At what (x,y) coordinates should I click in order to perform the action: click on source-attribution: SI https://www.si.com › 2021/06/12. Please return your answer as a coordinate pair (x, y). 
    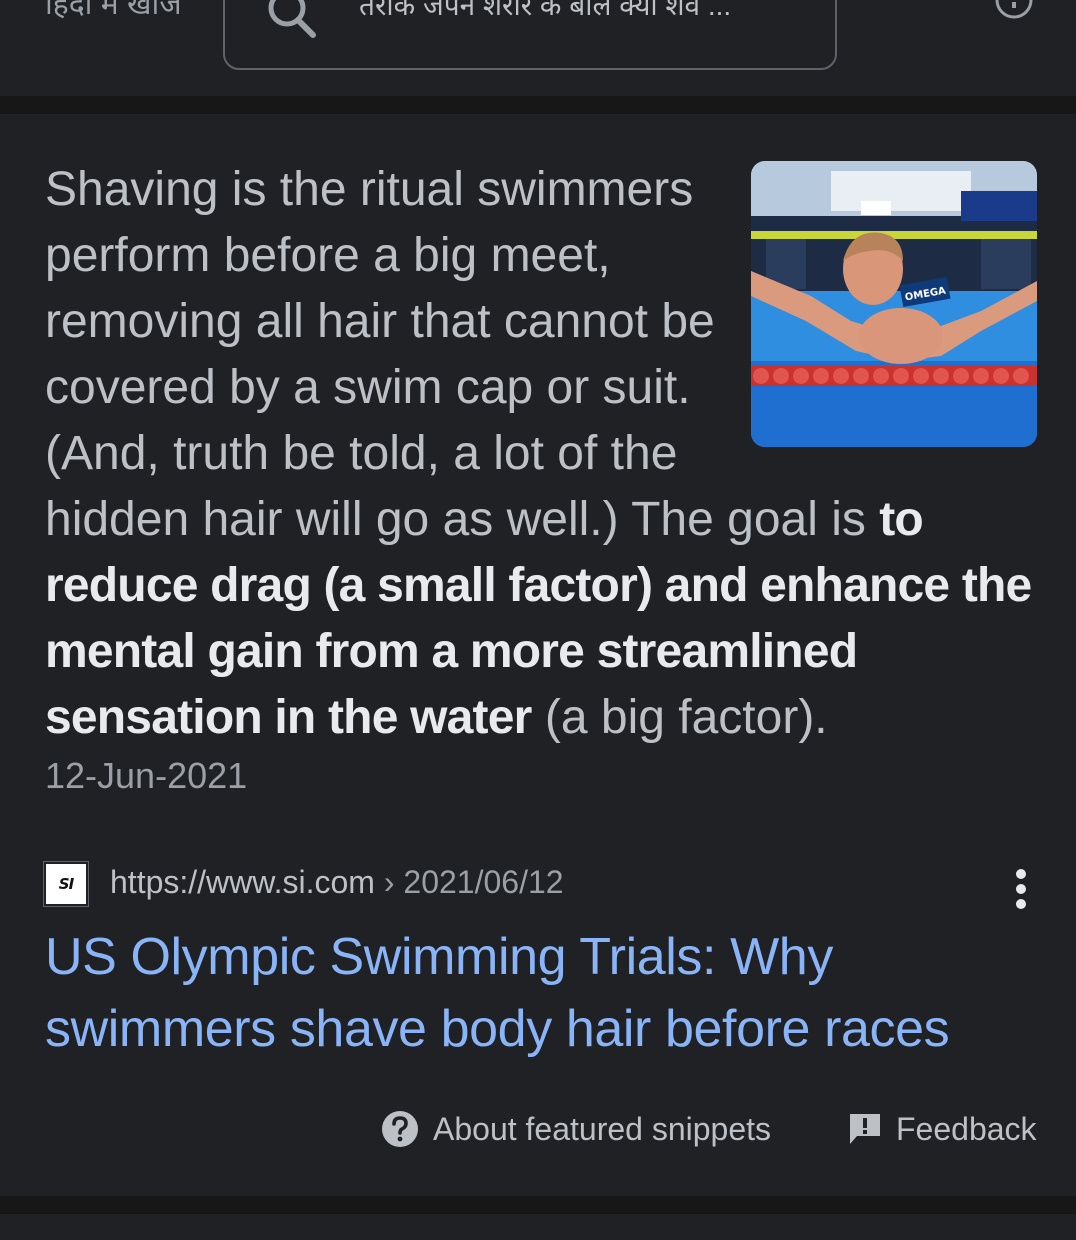
    Looking at the image, I should click on (543, 884).